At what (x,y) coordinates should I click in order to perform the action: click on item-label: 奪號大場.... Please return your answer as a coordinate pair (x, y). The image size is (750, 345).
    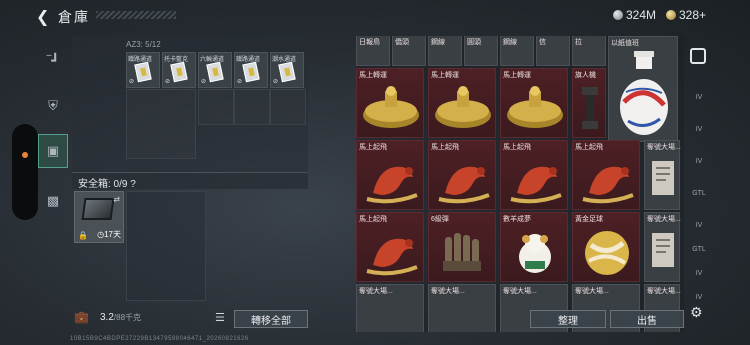
    Looking at the image, I should click on (664, 291).